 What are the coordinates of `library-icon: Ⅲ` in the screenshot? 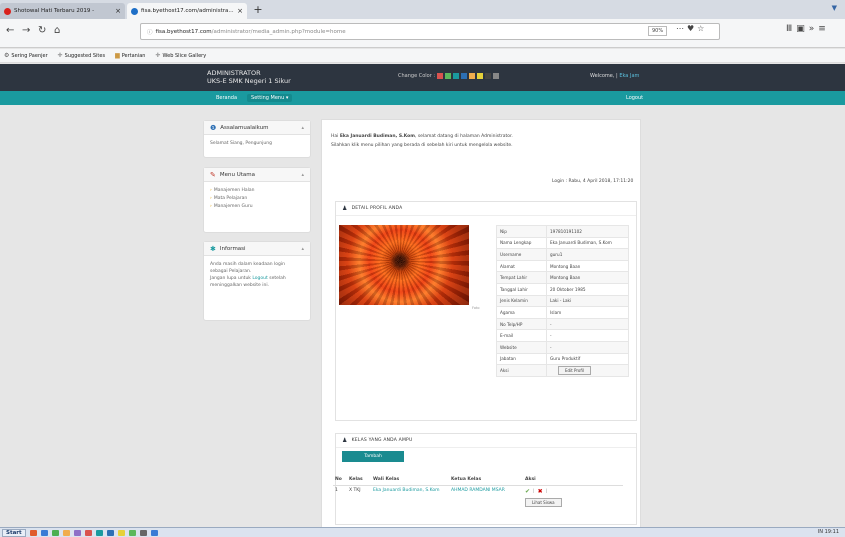 It's located at (791, 29).